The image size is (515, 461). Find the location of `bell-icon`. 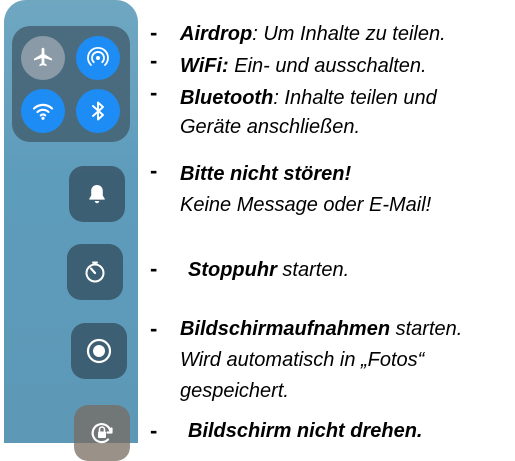

bell-icon is located at coordinates (97, 194).